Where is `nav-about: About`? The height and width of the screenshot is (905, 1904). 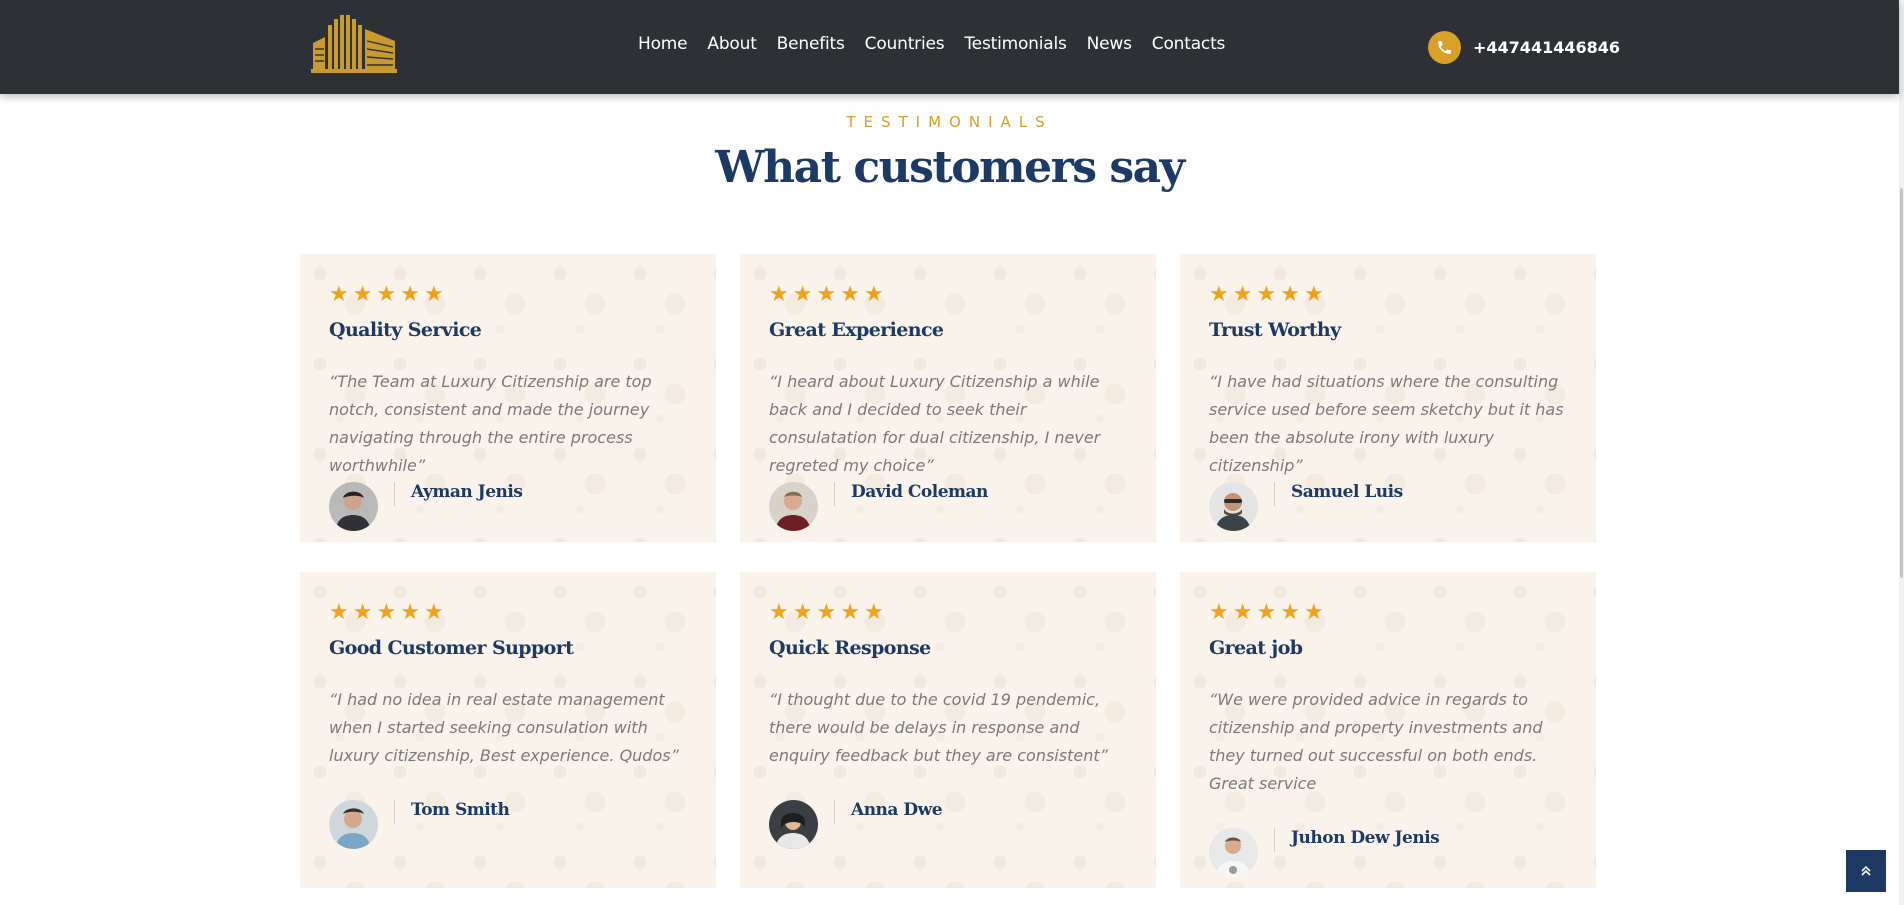
nav-about: About is located at coordinates (731, 44).